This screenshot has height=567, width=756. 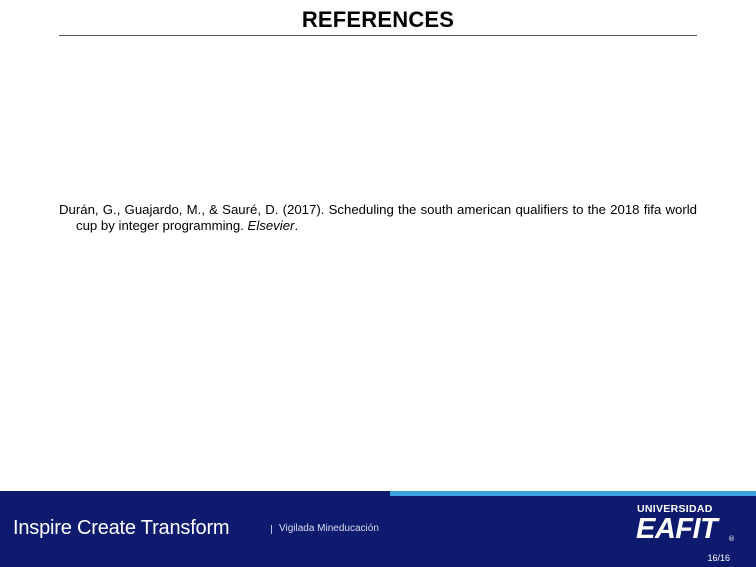 I want to click on footer-slogan: Inspire Create Transform, so click(x=121, y=528).